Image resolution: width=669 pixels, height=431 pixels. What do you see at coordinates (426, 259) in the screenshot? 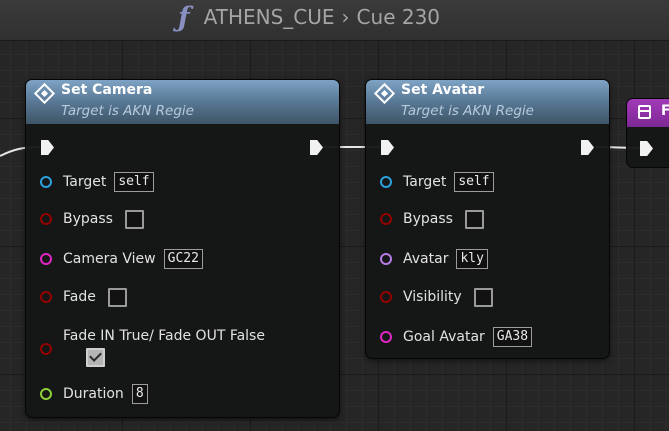
I see `pin-label: Avatar` at bounding box center [426, 259].